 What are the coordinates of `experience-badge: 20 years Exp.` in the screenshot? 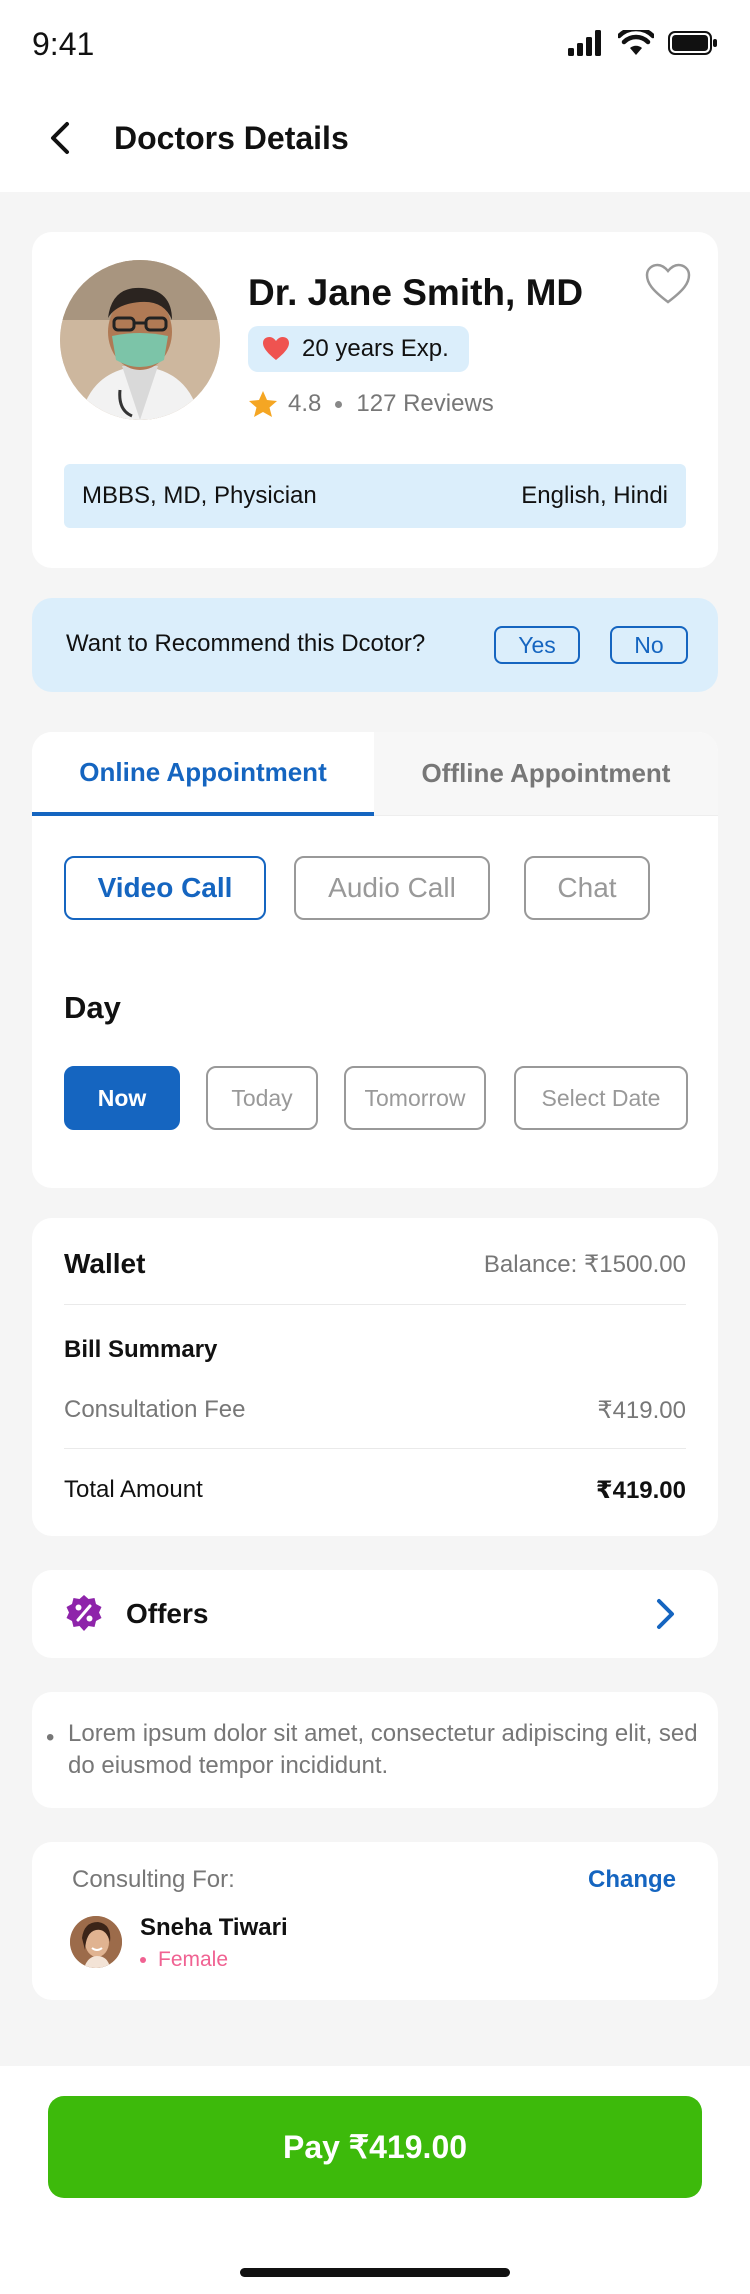 It's located at (358, 349).